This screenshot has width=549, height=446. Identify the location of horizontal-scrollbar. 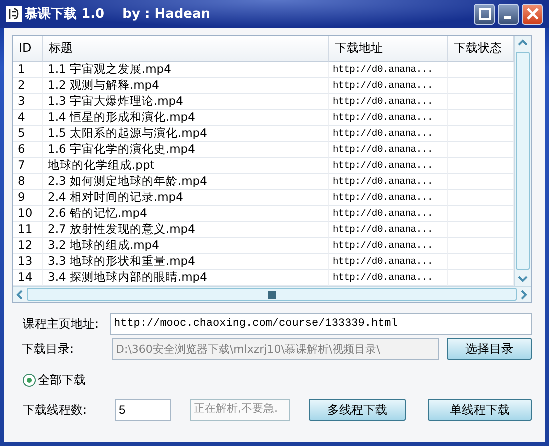
(272, 294).